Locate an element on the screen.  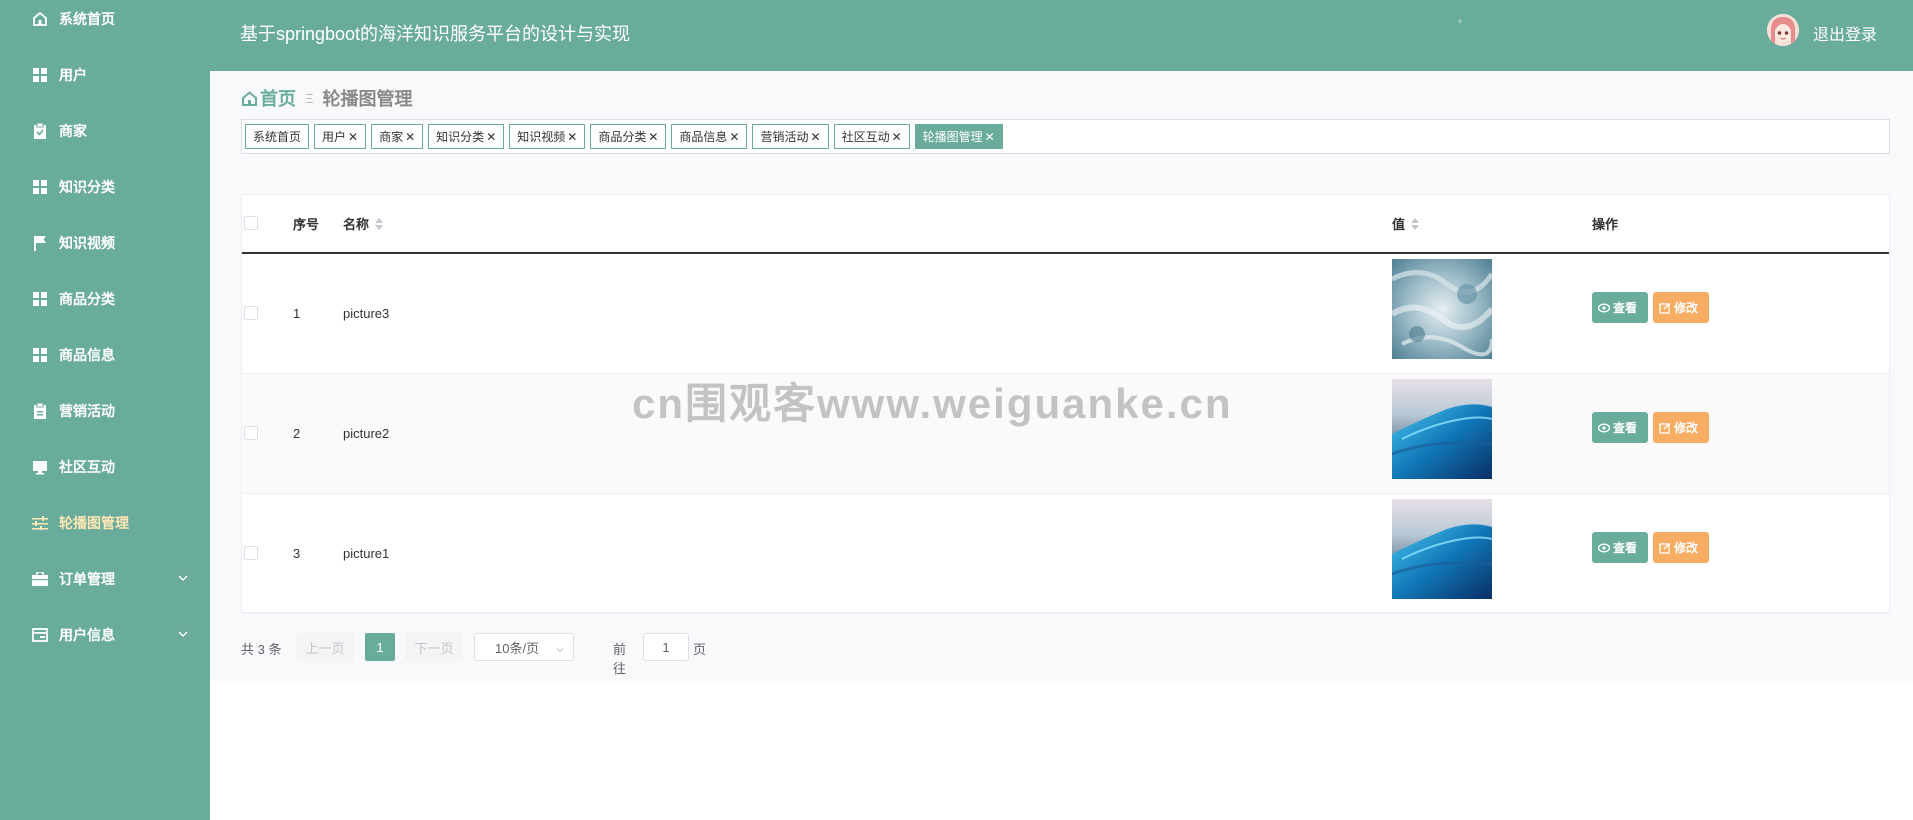
page-number-button: 1 is located at coordinates (380, 647).